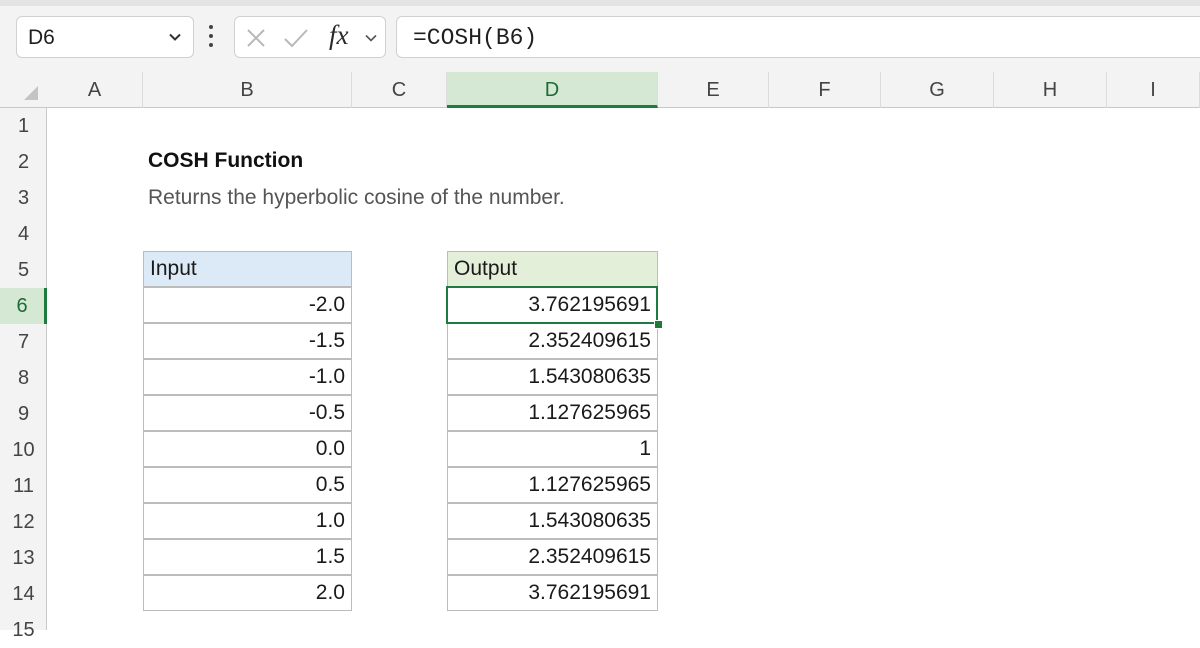 This screenshot has width=1200, height=648. I want to click on row-header-11: 11, so click(23, 486).